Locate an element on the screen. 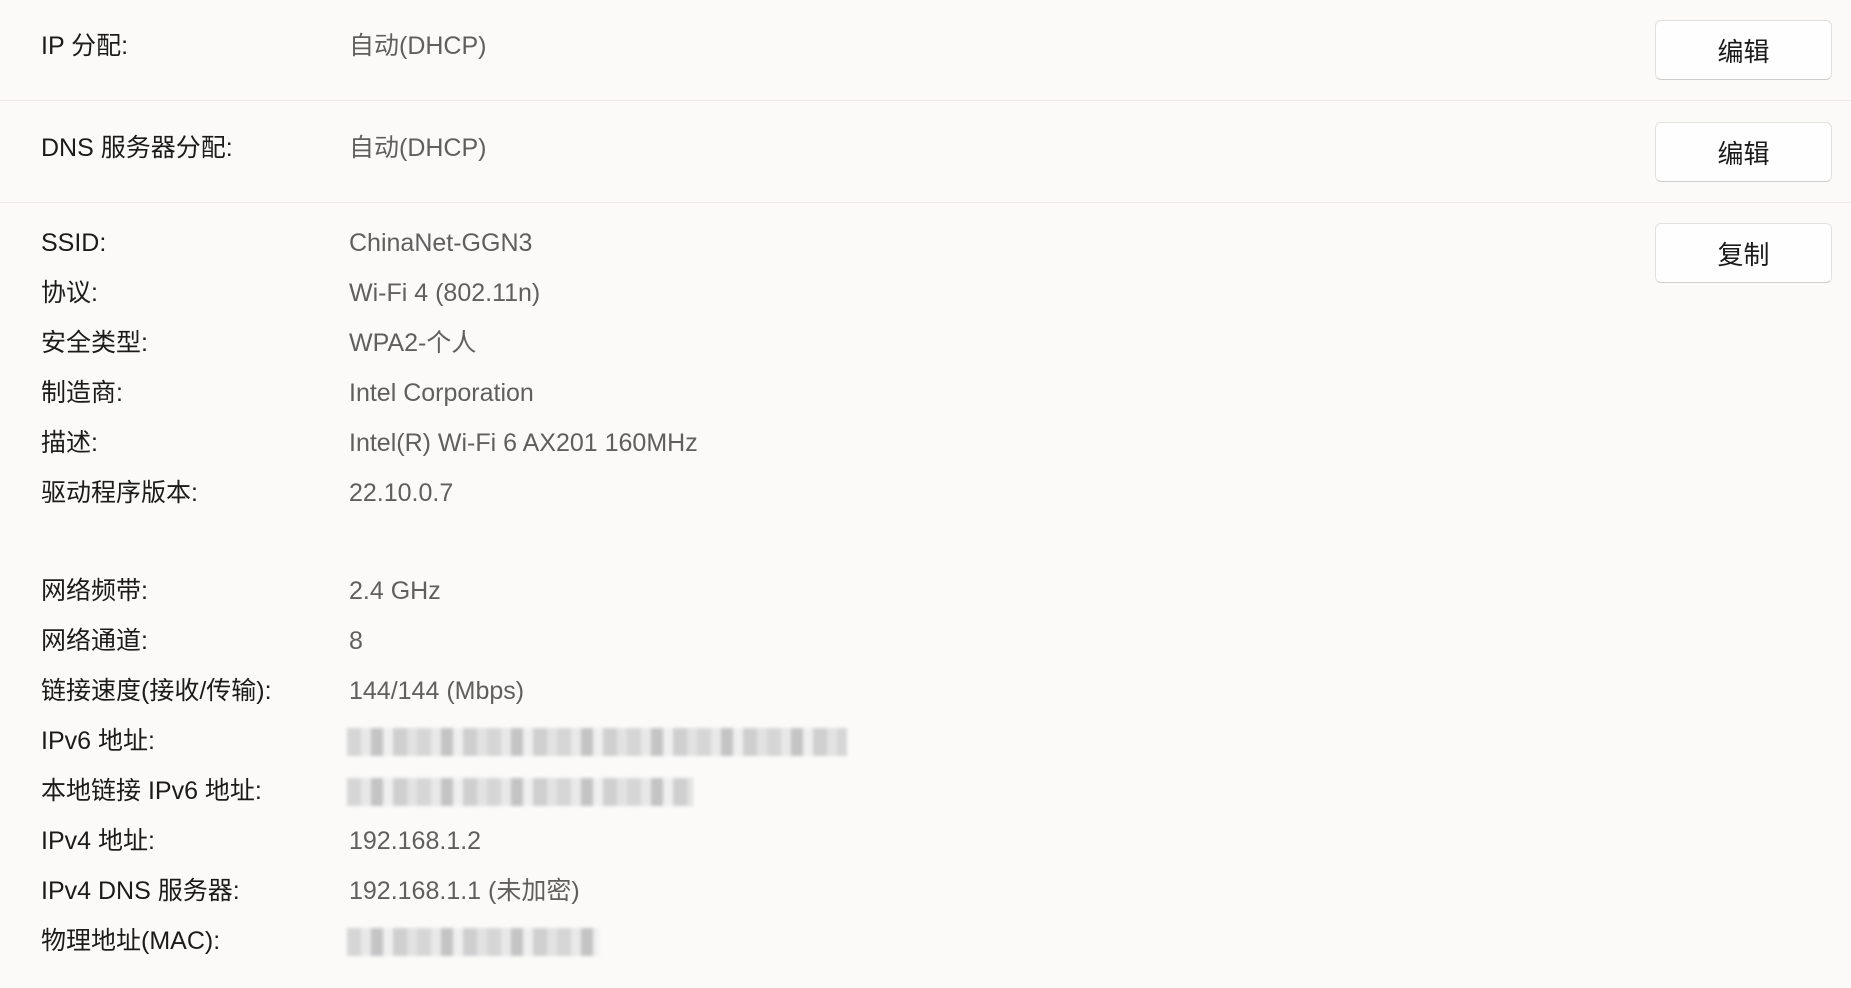 The image size is (1851, 988). detail-value: 192.168.1.1 (未加密) is located at coordinates (464, 891).